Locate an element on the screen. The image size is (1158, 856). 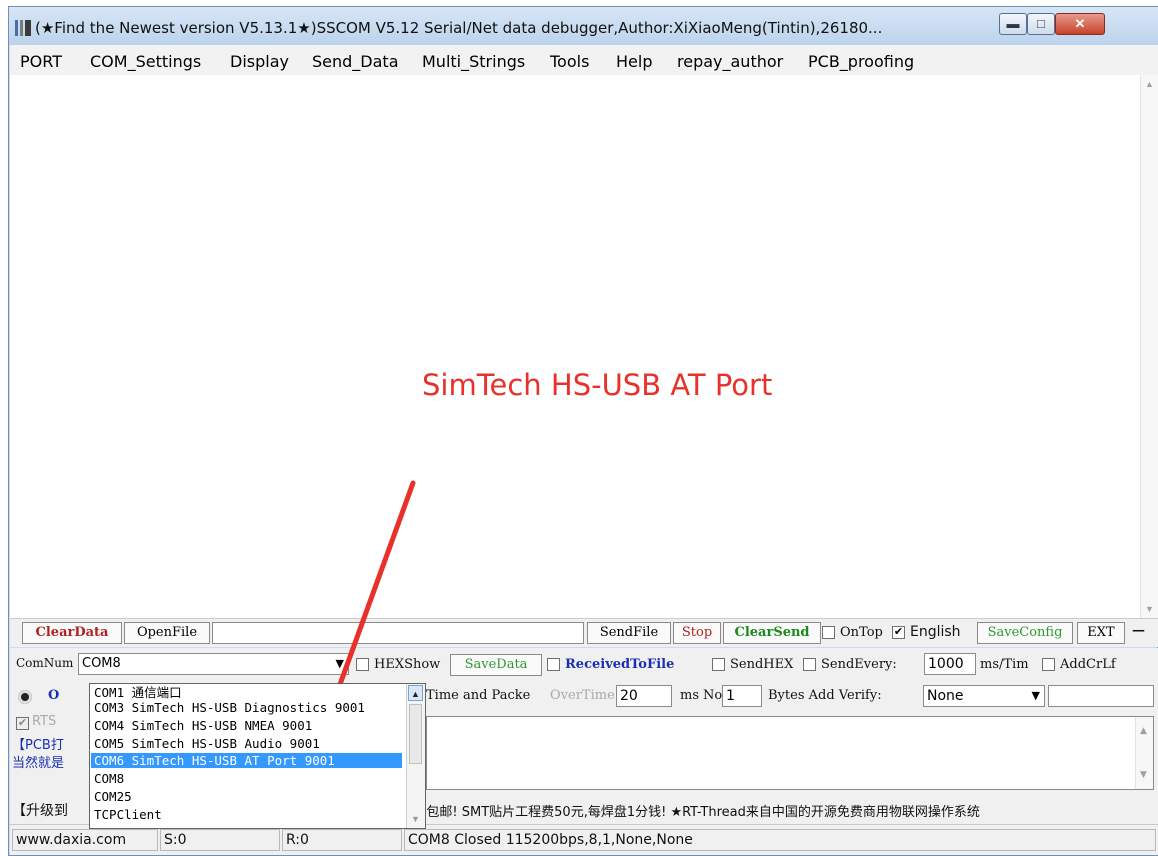
dropdown-scrollbar: ▲ ▼ is located at coordinates (415, 756).